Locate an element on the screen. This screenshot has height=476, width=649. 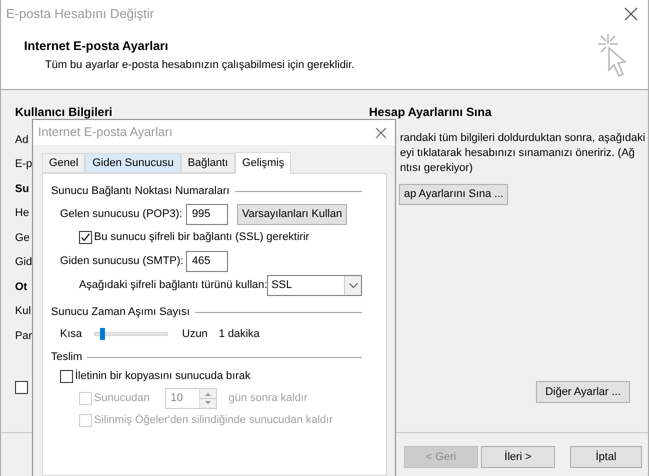
group-heading: Teslim is located at coordinates (66, 357).